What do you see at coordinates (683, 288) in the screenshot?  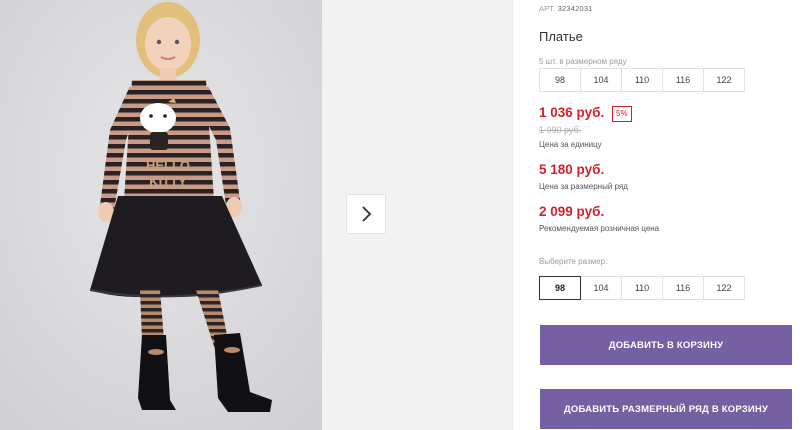 I see `size-option-116: 116` at bounding box center [683, 288].